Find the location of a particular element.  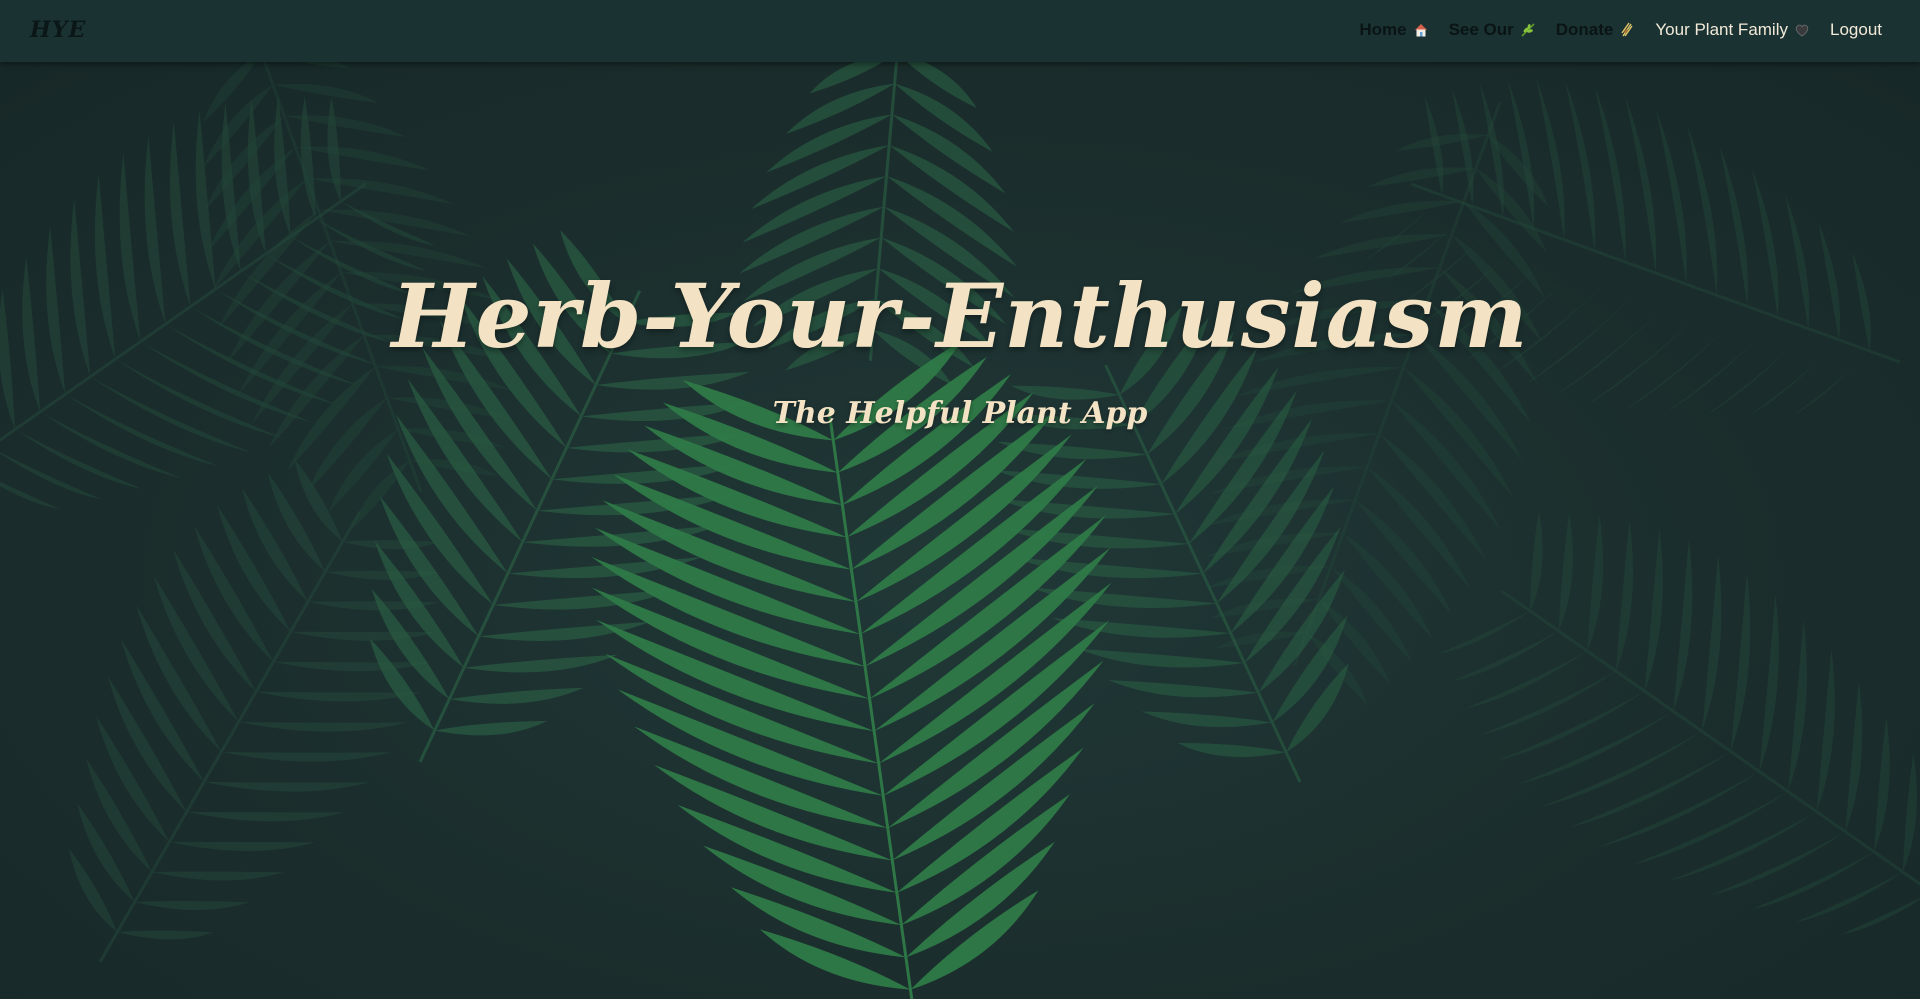

nav-link-logout-label: Logout is located at coordinates (1856, 29).